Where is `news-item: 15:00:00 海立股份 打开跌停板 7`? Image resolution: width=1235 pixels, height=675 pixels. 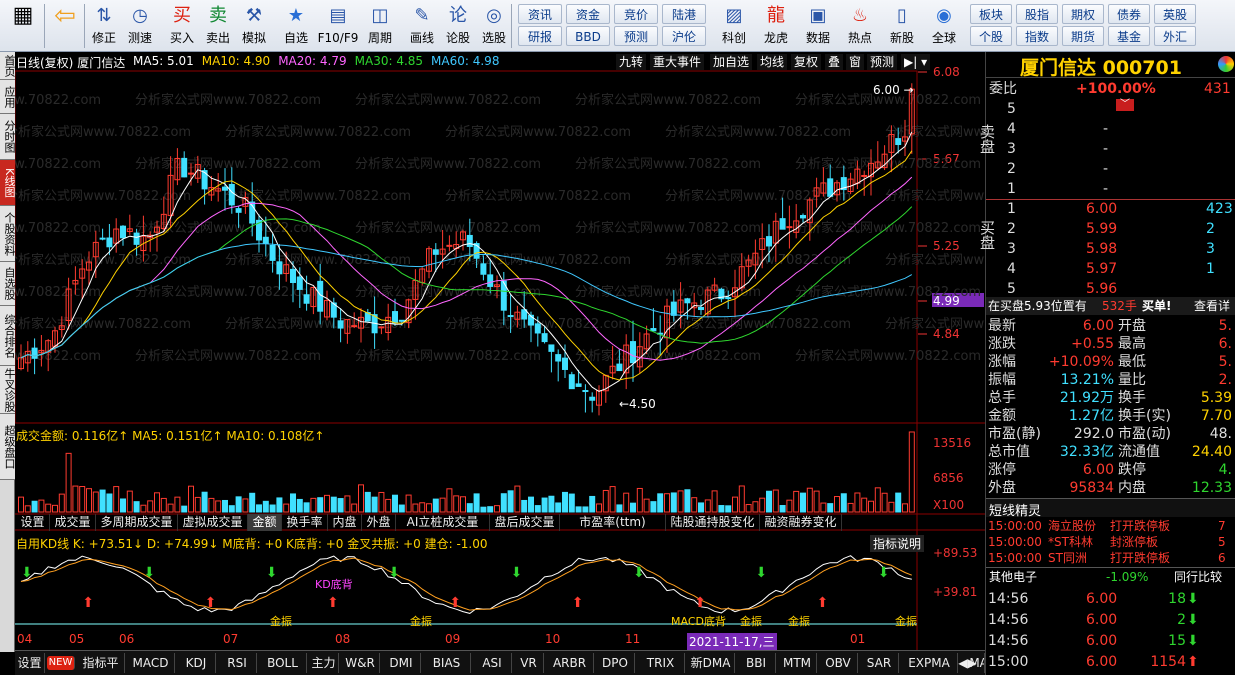
news-item: 15:00:00 海立股份 打开跌停板 7 is located at coordinates (1110, 526).